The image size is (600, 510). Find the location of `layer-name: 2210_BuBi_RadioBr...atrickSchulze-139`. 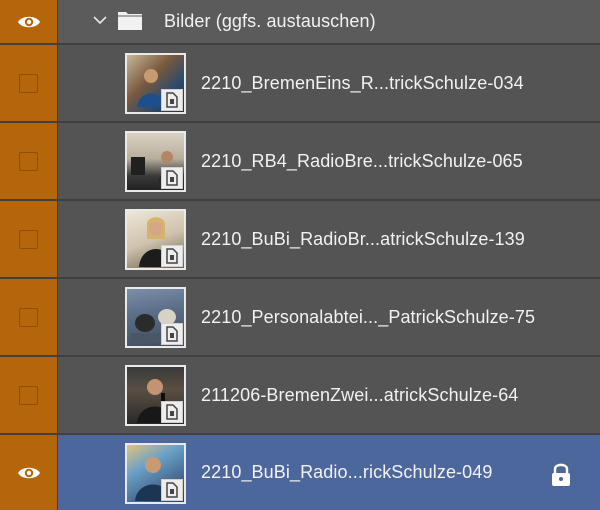

layer-name: 2210_BuBi_RadioBr...atrickSchulze-139 is located at coordinates (363, 238).